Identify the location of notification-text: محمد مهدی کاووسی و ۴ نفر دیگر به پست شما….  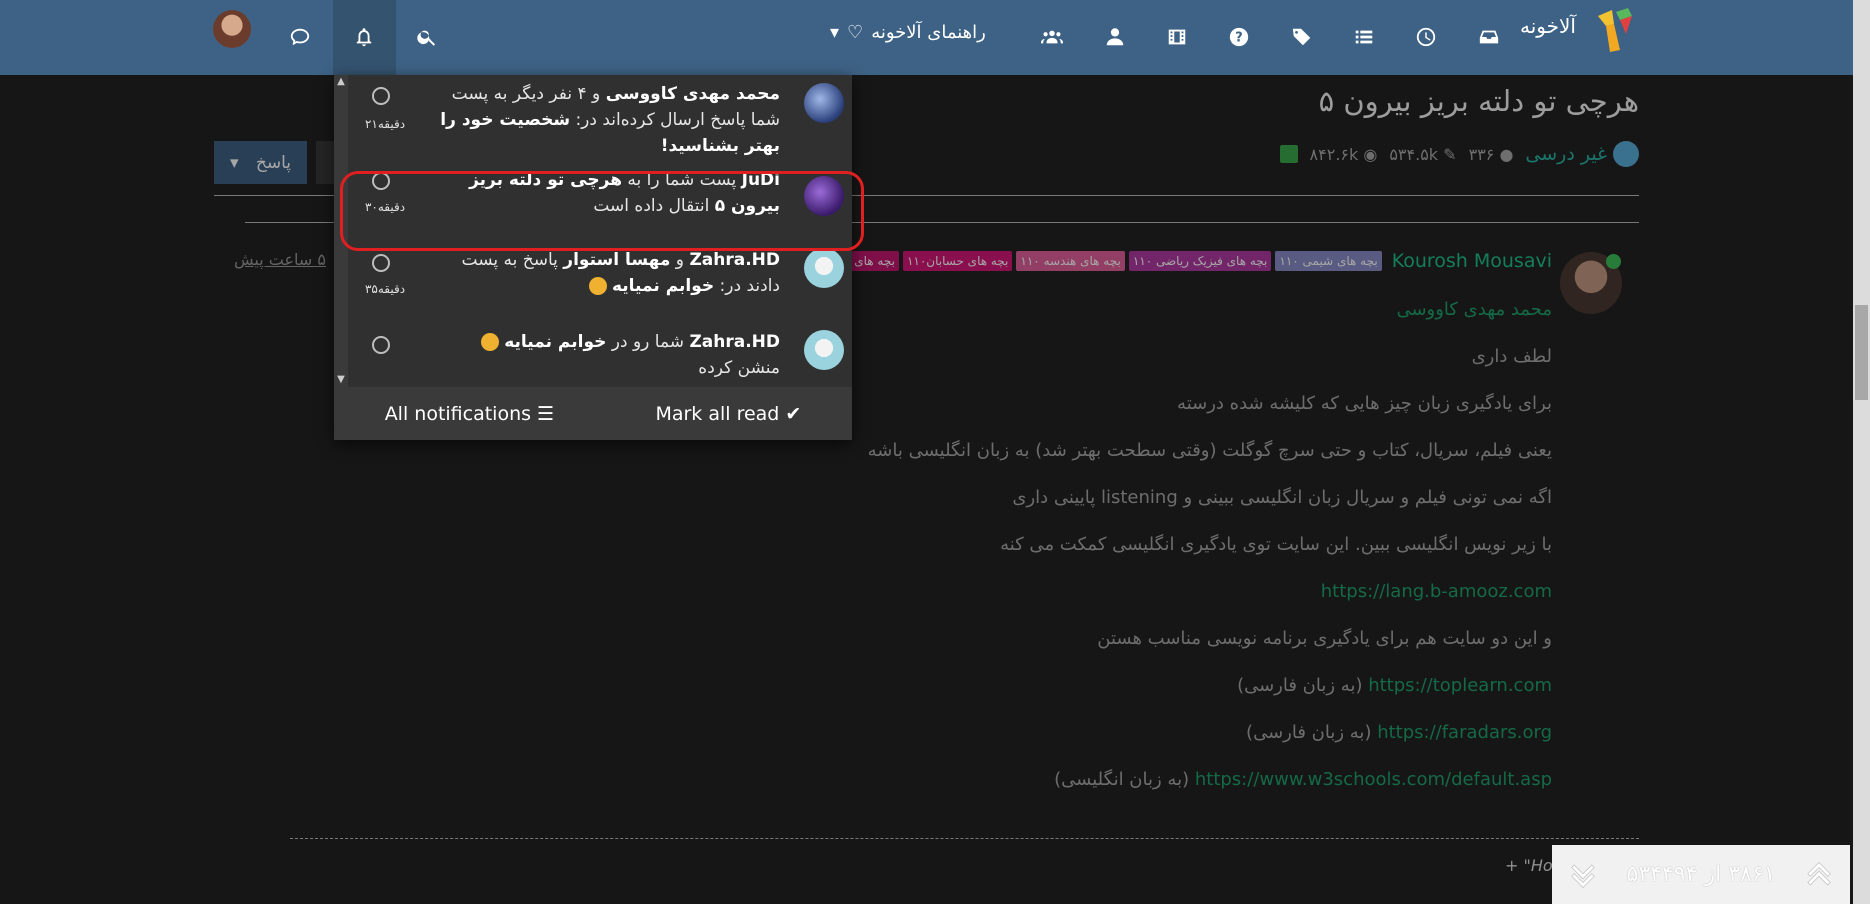
(610, 120).